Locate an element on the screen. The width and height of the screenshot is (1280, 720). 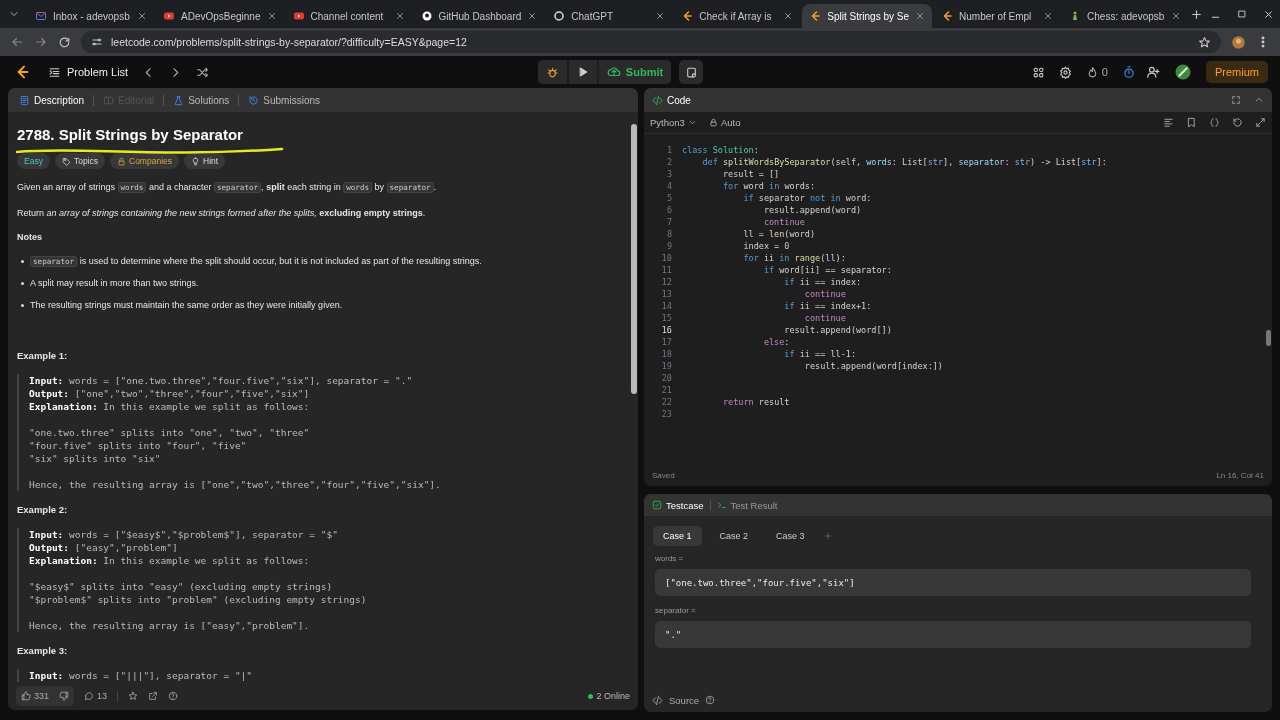
back-icon is located at coordinates (17, 42).